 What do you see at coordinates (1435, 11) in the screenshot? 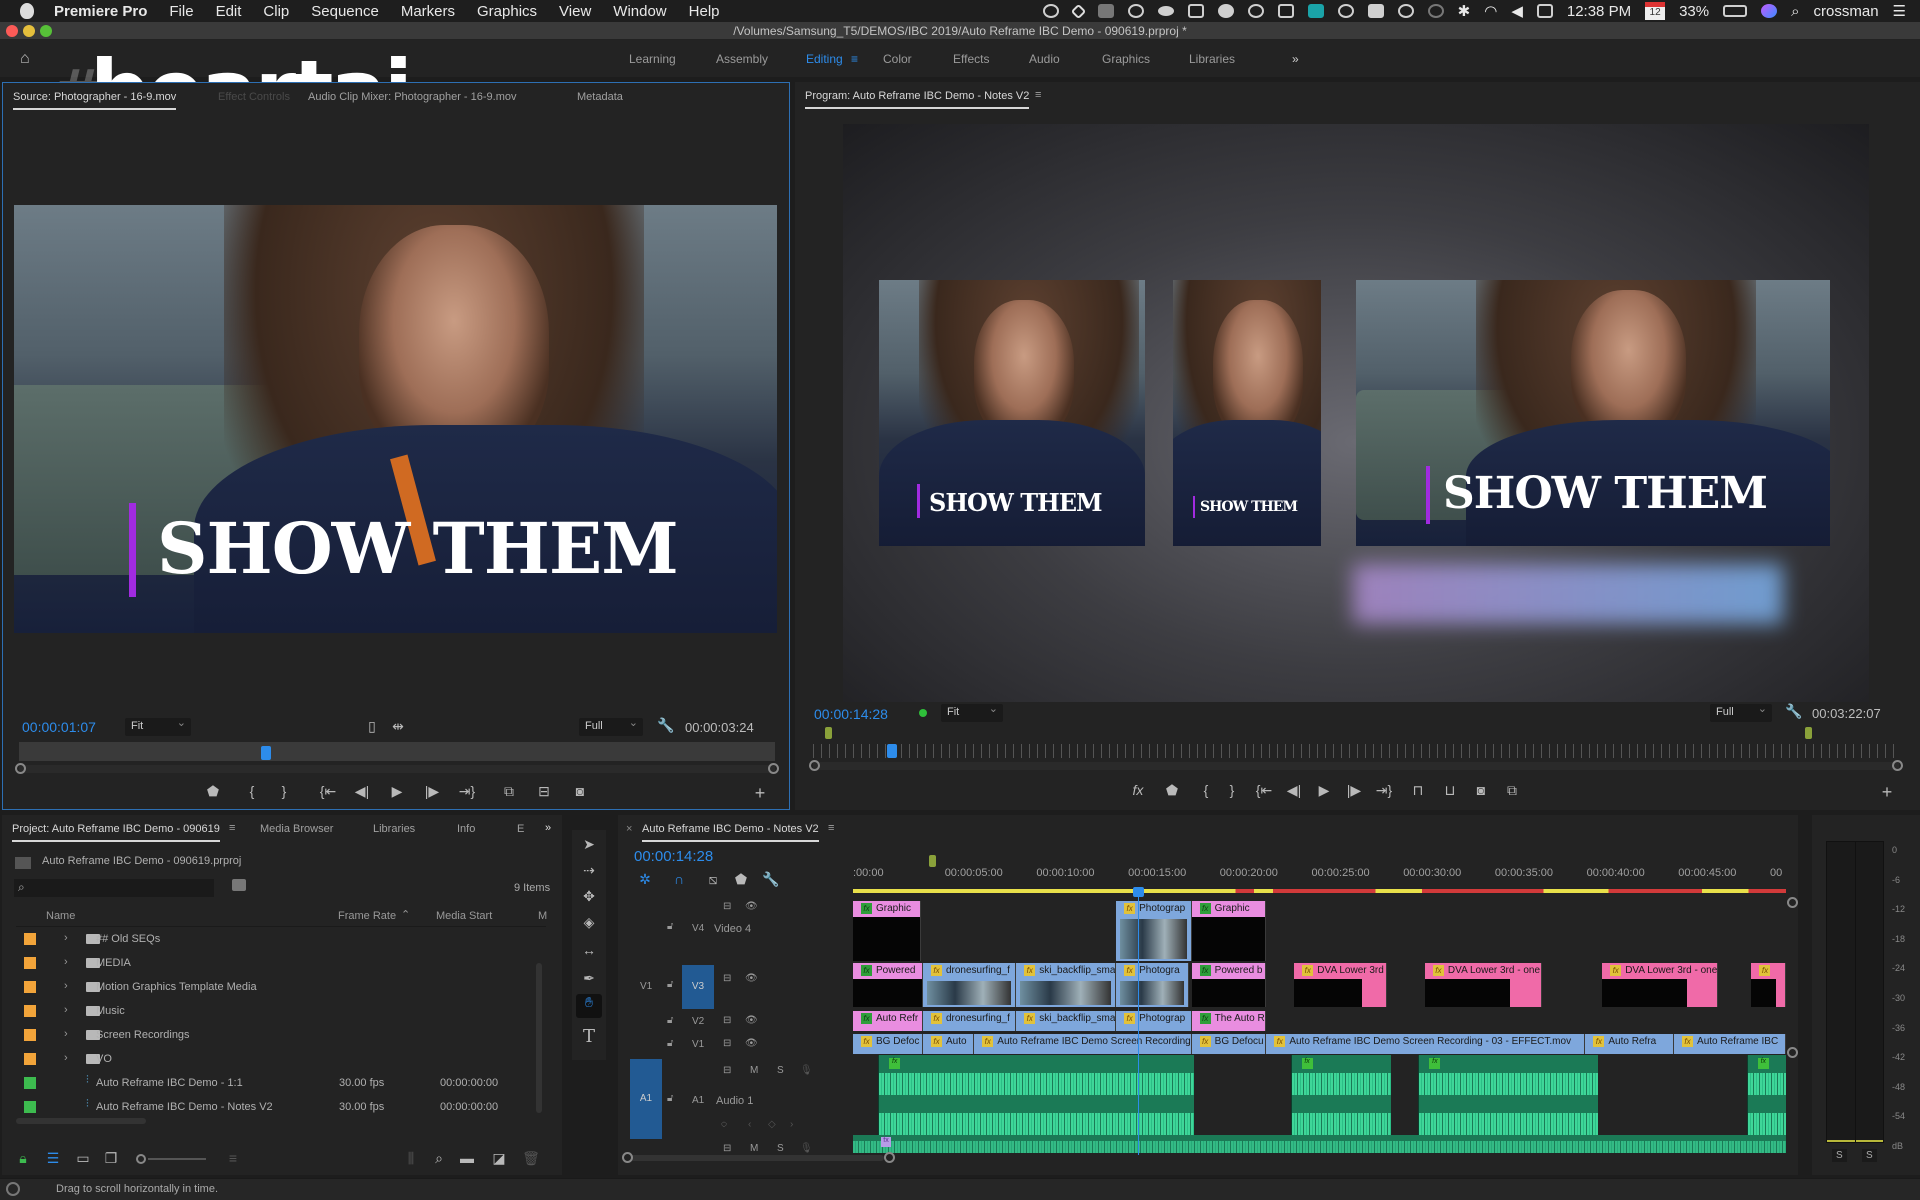
I see `search-app-icon` at bounding box center [1435, 11].